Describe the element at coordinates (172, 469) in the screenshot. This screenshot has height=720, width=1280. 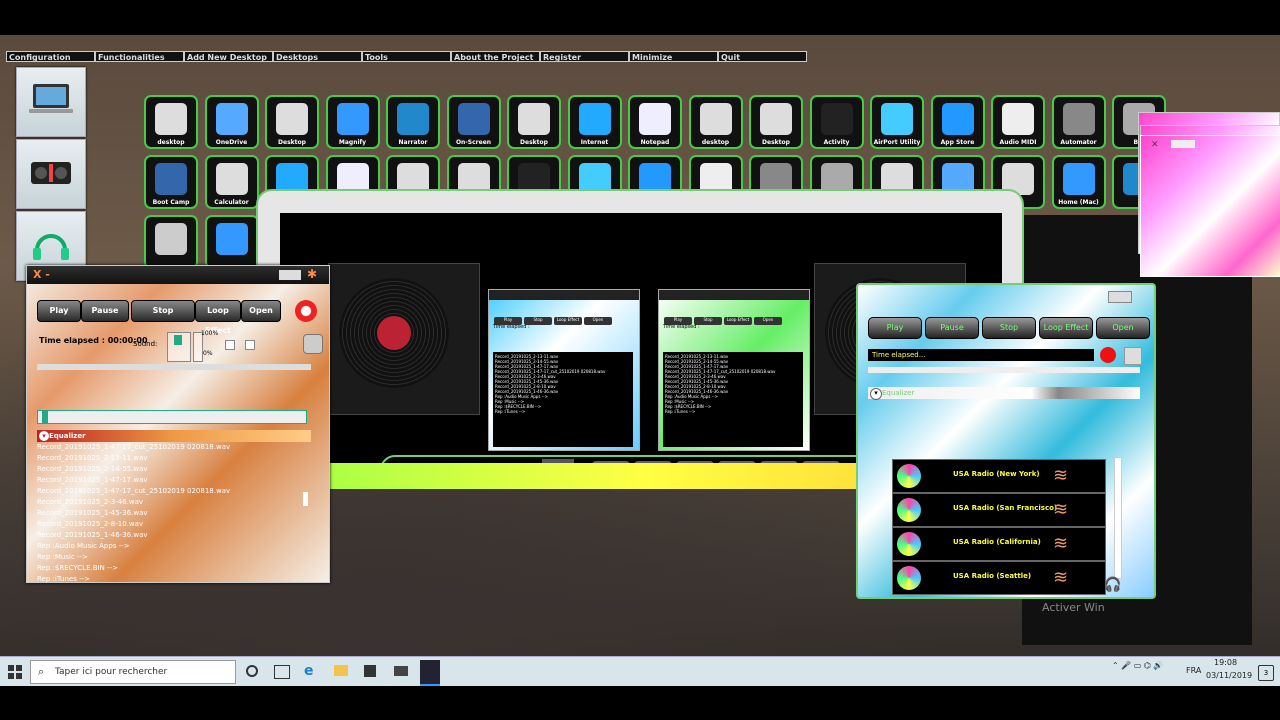
I see `file-list-item: Record_20191025_2-14-55.wav` at that location.